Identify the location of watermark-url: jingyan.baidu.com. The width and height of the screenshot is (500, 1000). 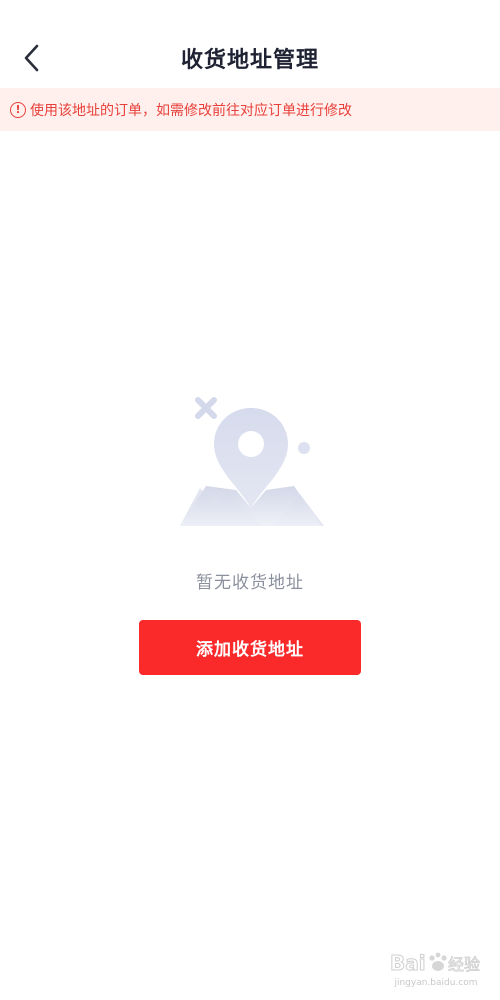
(436, 983).